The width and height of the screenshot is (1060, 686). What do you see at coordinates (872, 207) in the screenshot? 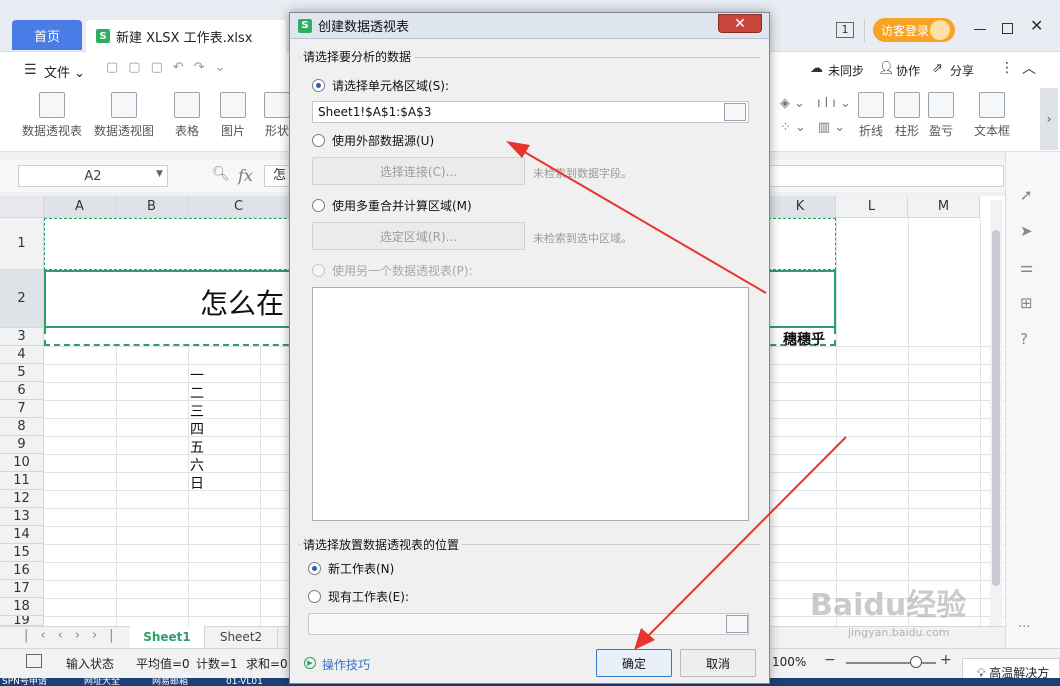
I see `col-header-l: L` at bounding box center [872, 207].